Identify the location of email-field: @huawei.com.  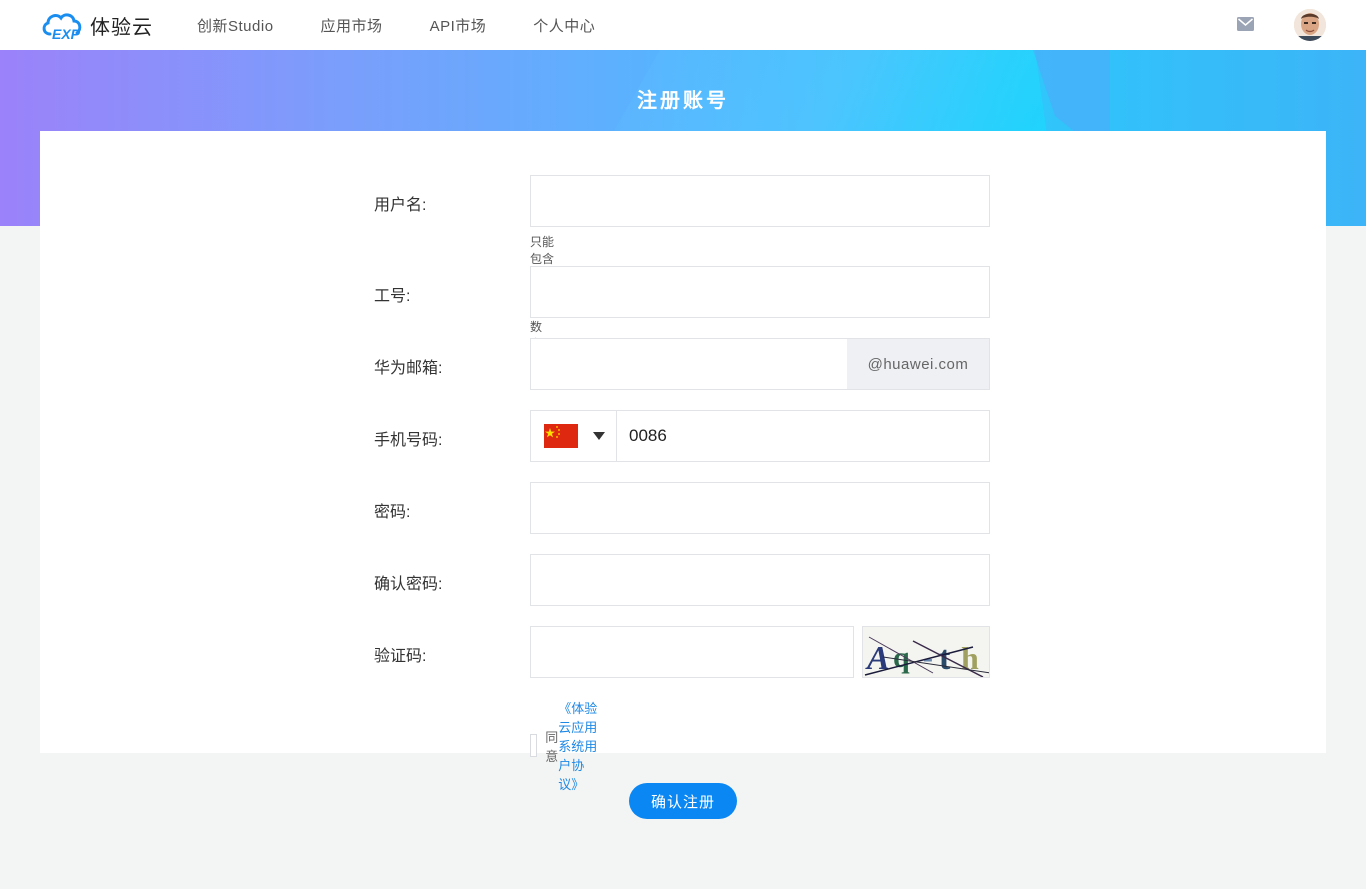
(760, 364).